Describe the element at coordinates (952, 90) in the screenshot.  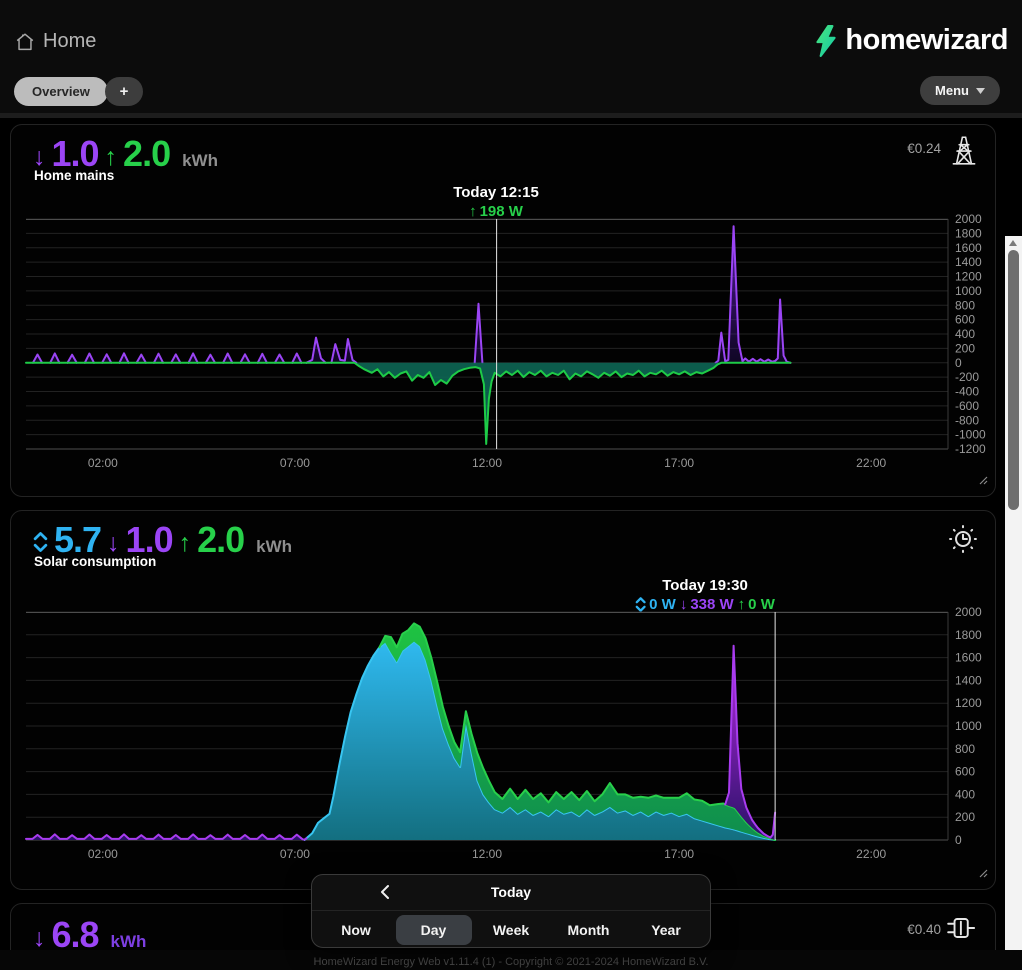
I see `menu-label: Menu` at that location.